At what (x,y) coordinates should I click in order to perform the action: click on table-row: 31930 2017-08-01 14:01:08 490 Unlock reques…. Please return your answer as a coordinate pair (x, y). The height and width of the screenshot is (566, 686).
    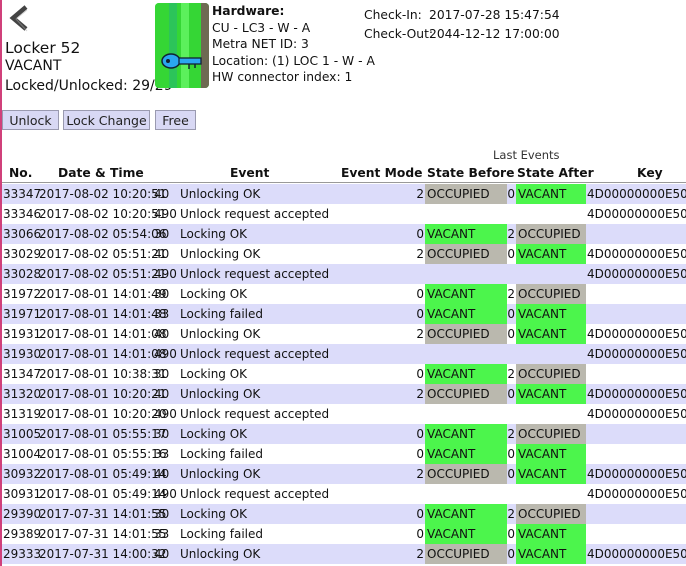
    Looking at the image, I should click on (344, 354).